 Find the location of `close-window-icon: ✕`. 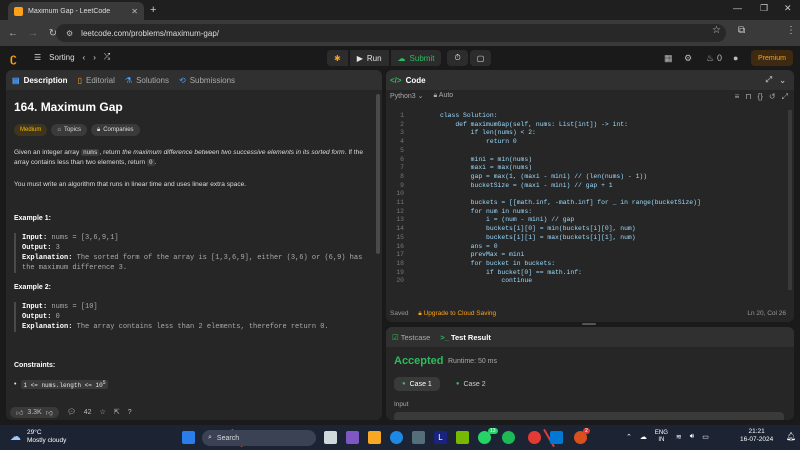

close-window-icon: ✕ is located at coordinates (788, 8).